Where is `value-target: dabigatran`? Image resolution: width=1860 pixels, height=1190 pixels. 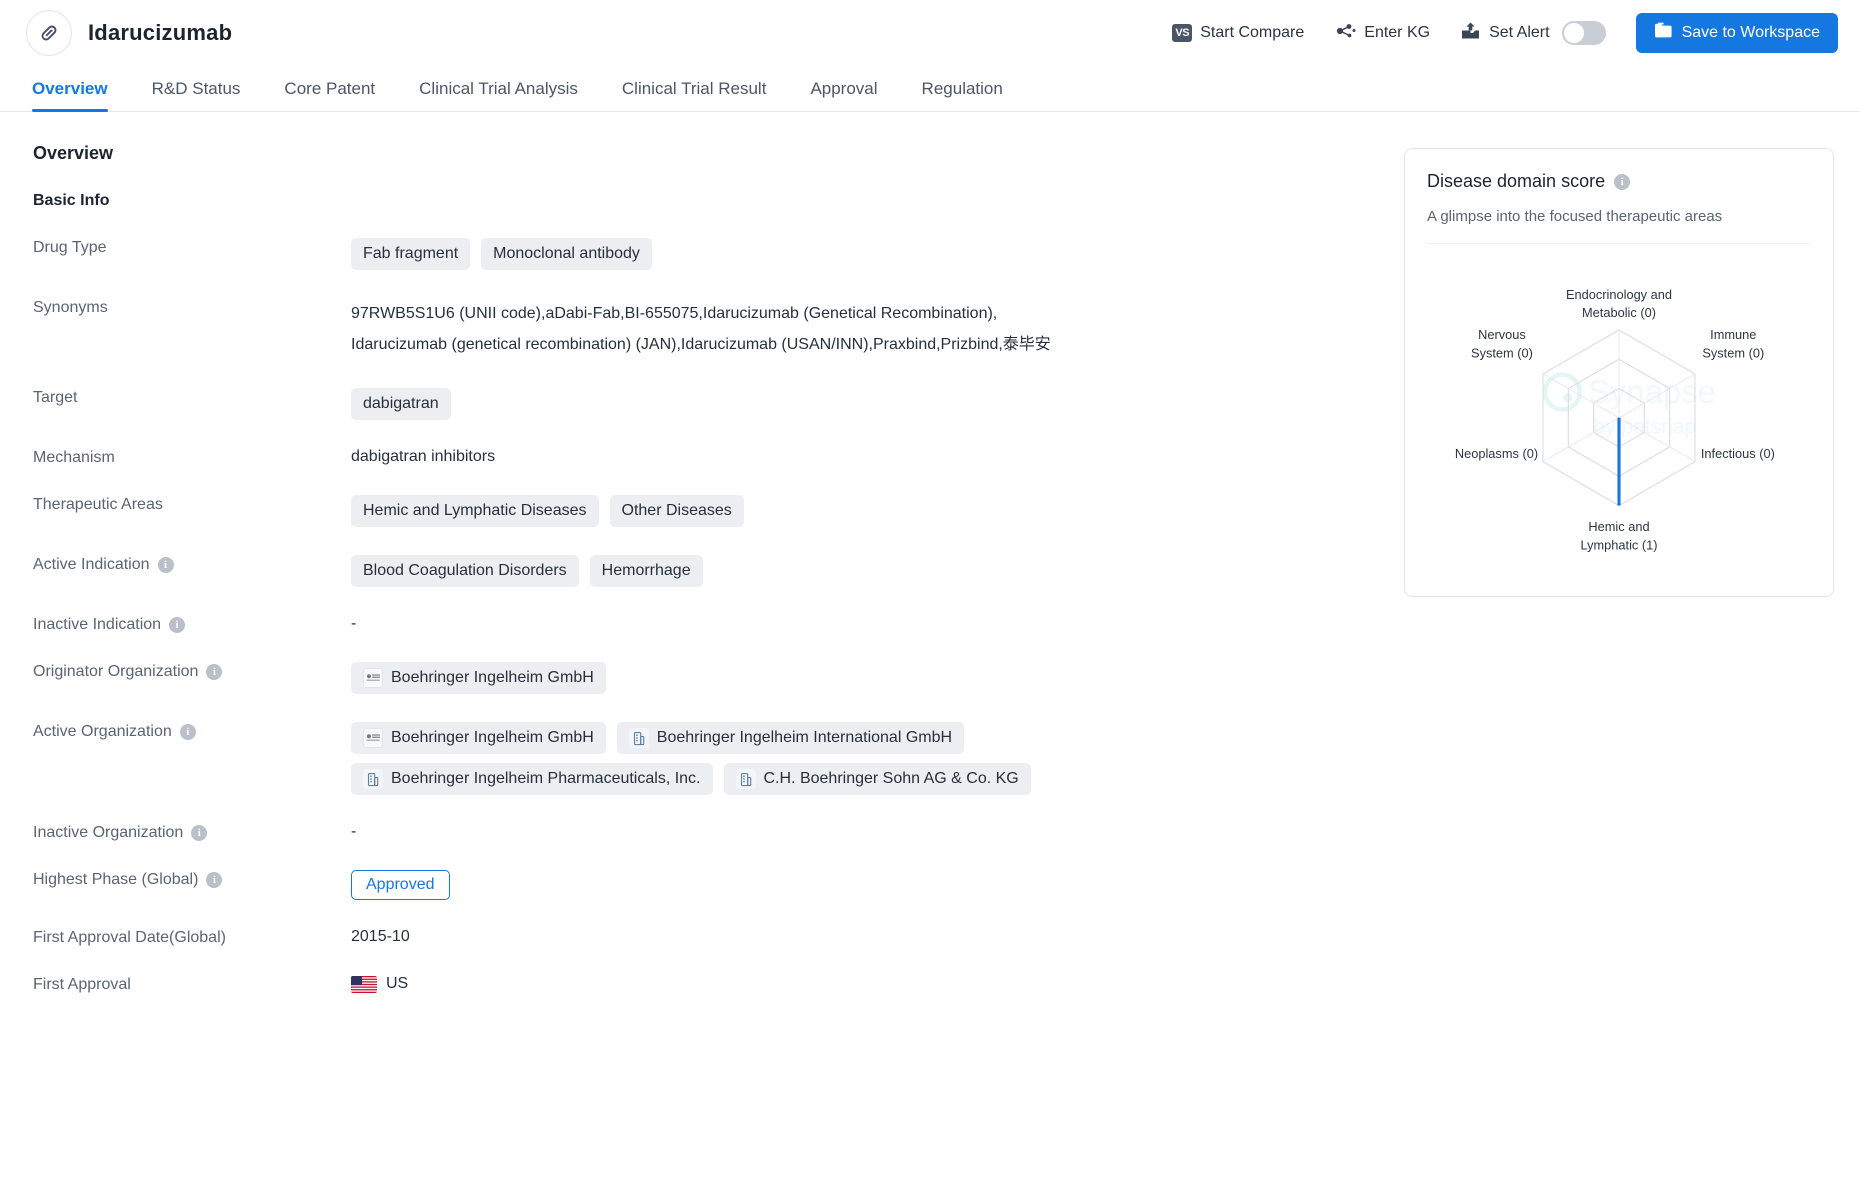
value-target: dabigatran is located at coordinates (862, 404).